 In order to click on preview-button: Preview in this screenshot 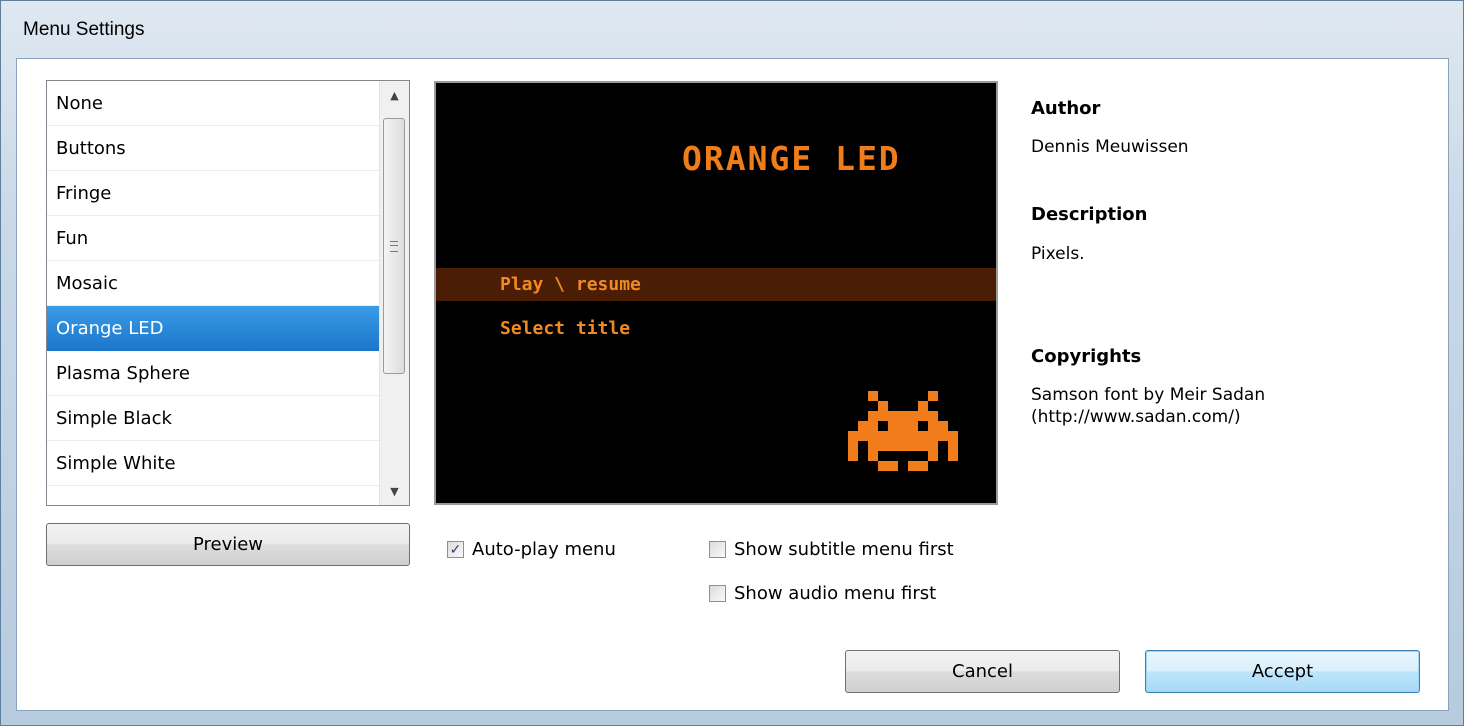, I will do `click(228, 544)`.